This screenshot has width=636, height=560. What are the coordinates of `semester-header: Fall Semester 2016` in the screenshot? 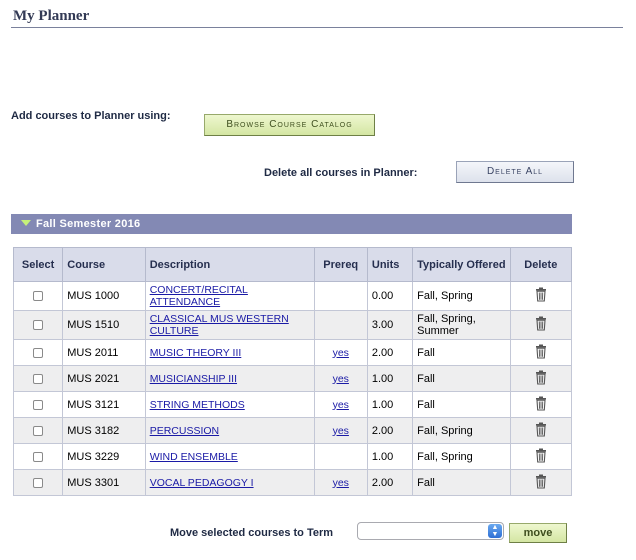 It's located at (291, 224).